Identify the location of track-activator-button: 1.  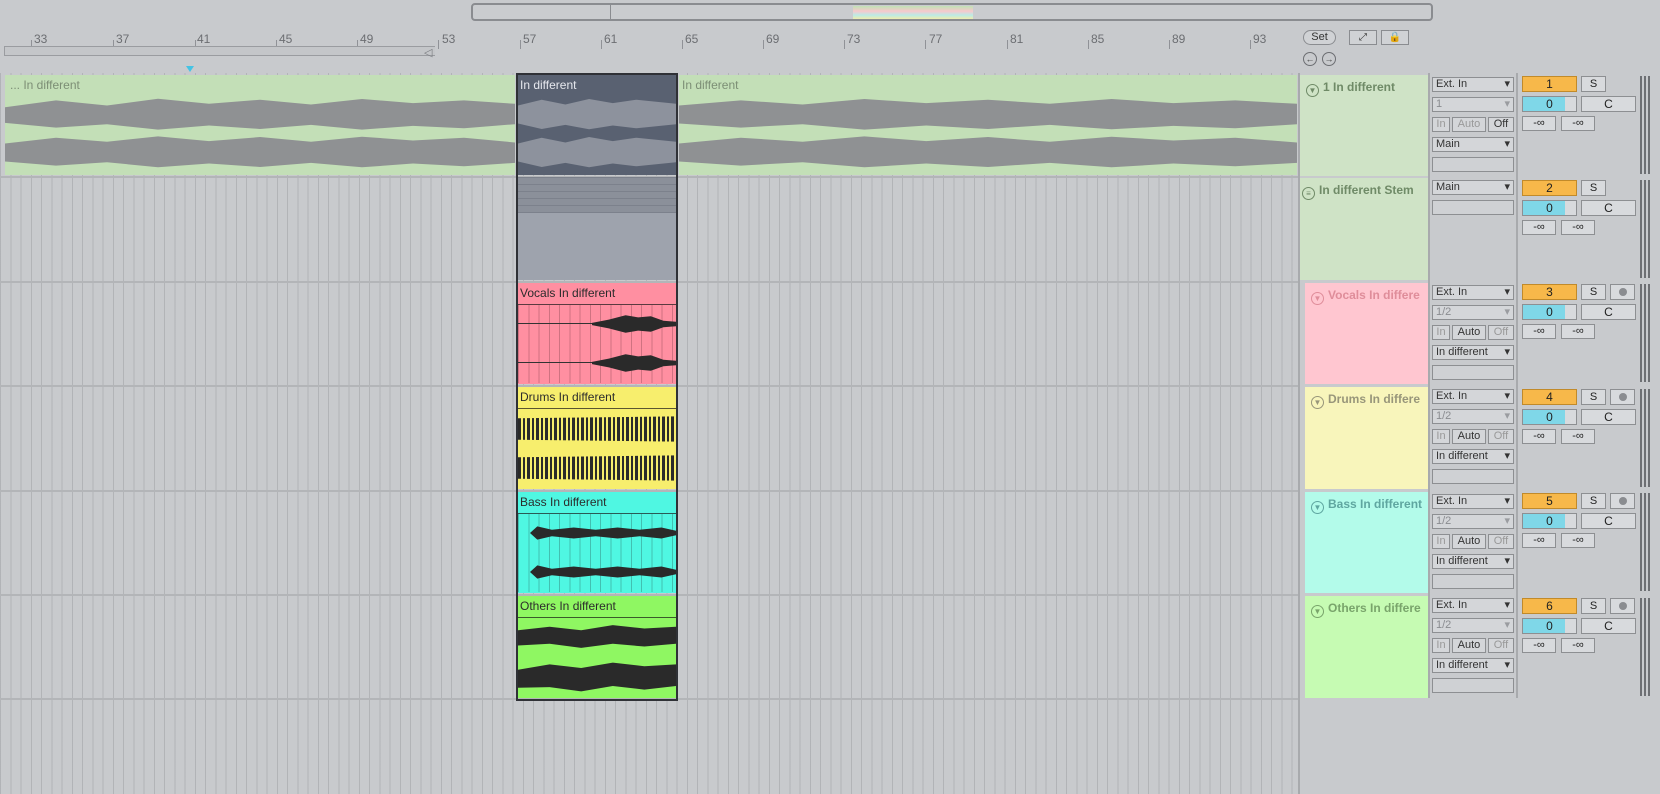
(1549, 84).